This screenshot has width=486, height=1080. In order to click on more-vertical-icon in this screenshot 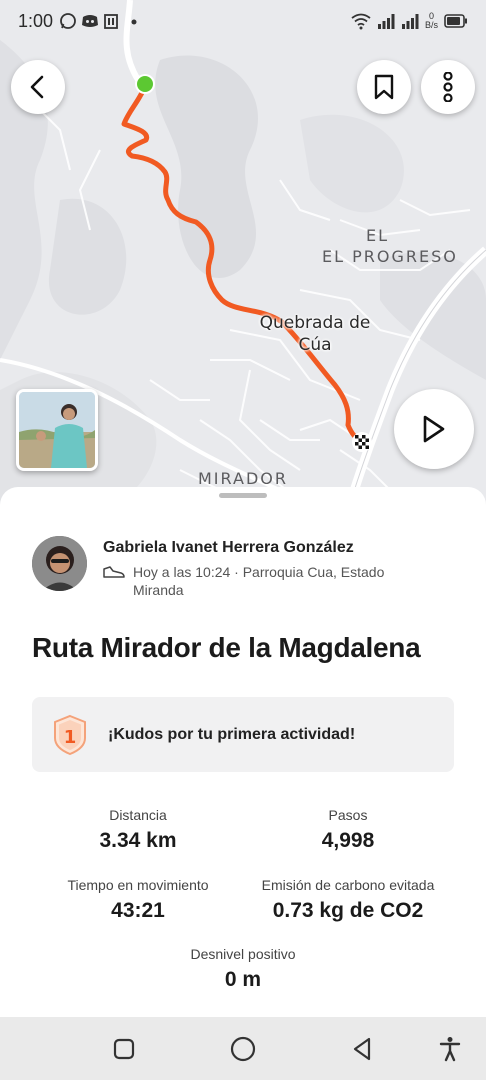, I will do `click(448, 87)`.